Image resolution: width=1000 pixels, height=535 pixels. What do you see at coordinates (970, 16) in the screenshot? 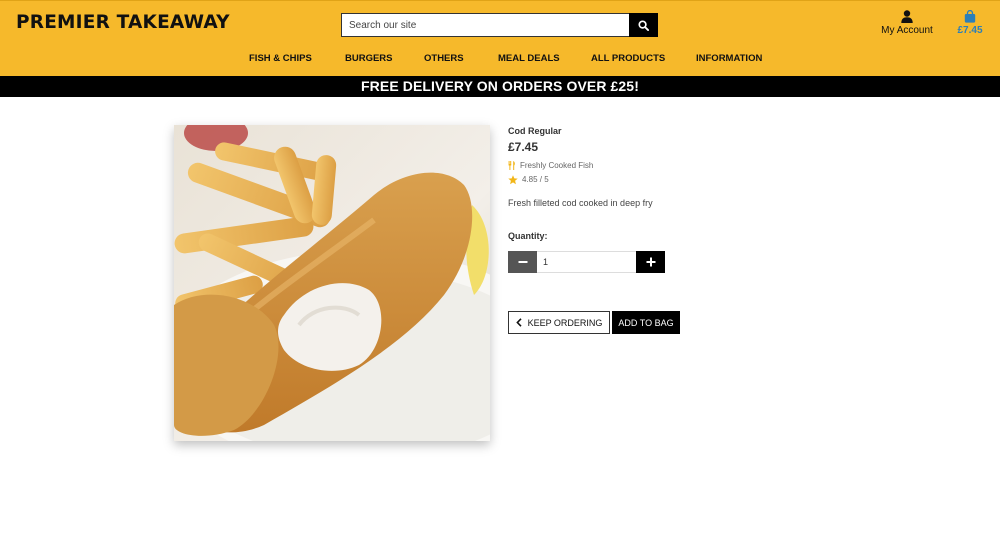
I see `shopping-bag-icon` at bounding box center [970, 16].